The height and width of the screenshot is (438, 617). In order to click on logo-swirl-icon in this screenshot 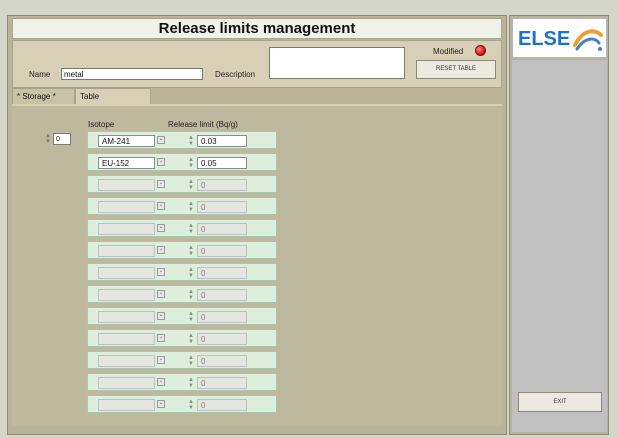, I will do `click(588, 40)`.